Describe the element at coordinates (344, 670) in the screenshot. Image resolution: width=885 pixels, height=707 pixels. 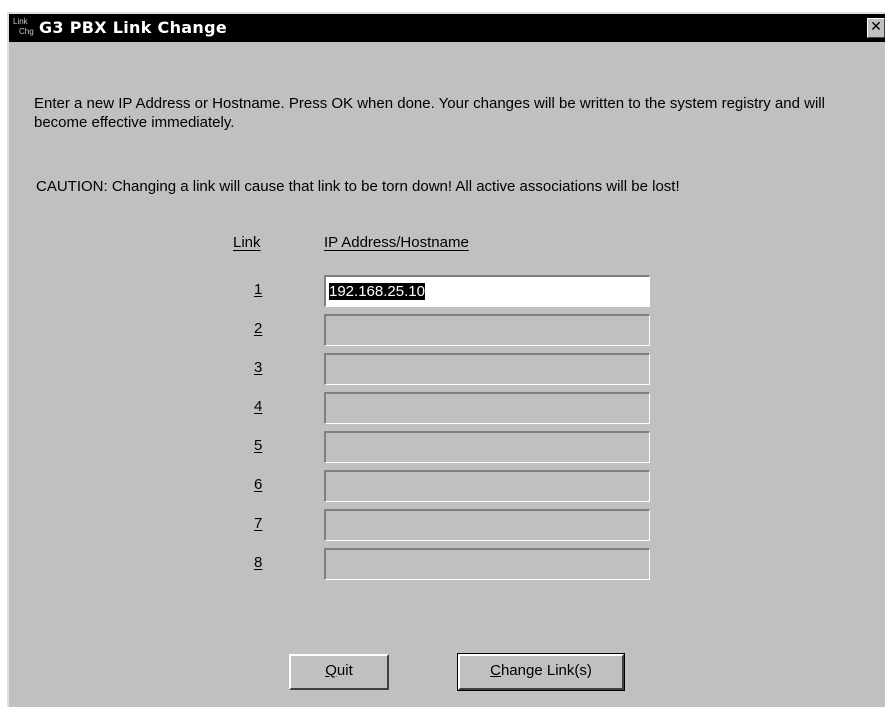
I see `quit-label: uit` at that location.